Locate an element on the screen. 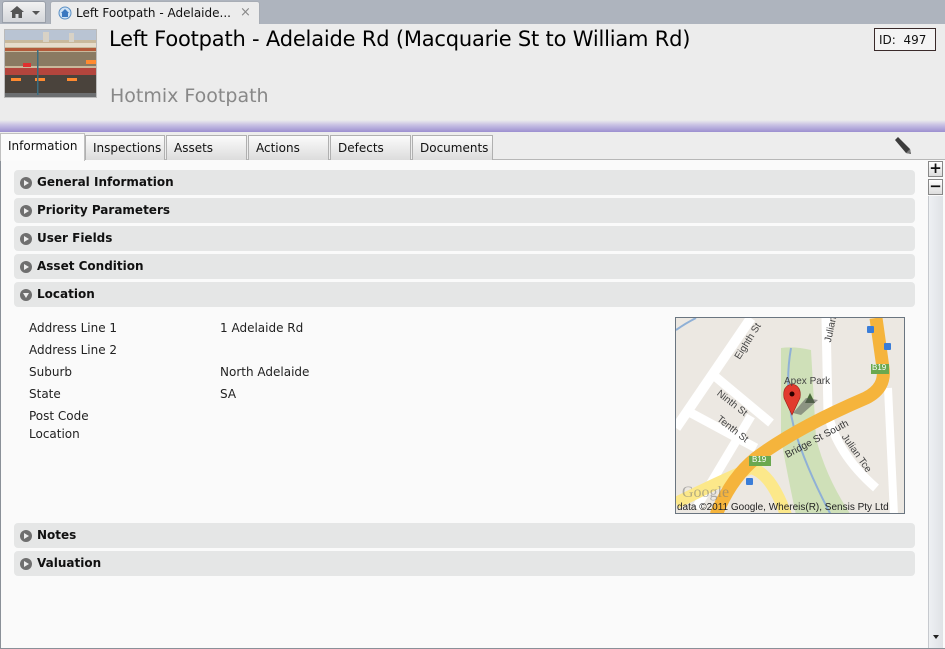 The image size is (945, 649). state-label: State is located at coordinates (45, 394).